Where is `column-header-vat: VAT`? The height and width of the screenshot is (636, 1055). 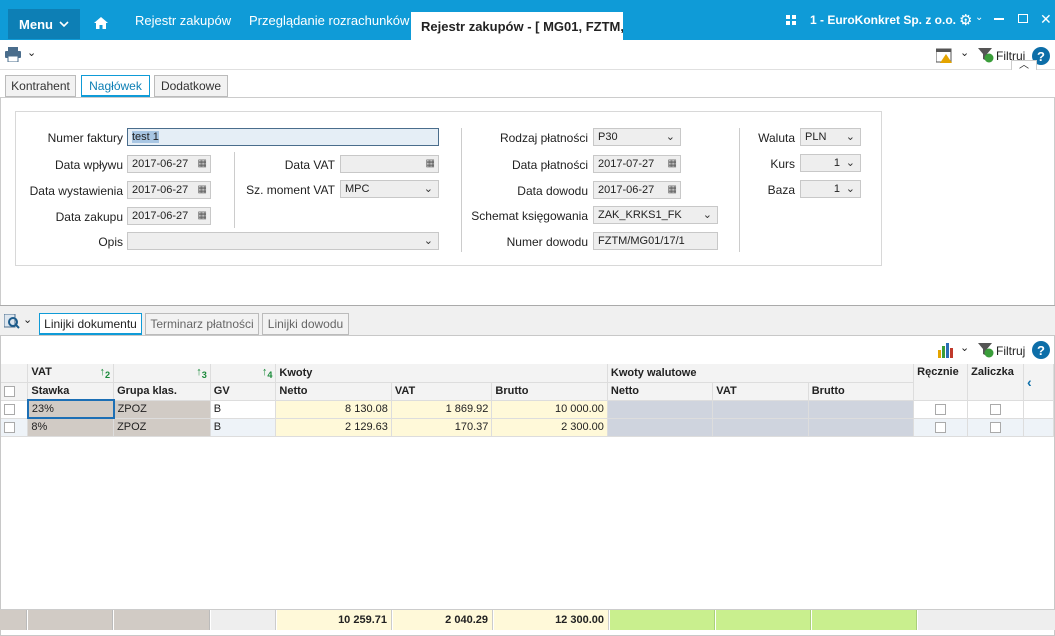
column-header-vat: VAT is located at coordinates (442, 391).